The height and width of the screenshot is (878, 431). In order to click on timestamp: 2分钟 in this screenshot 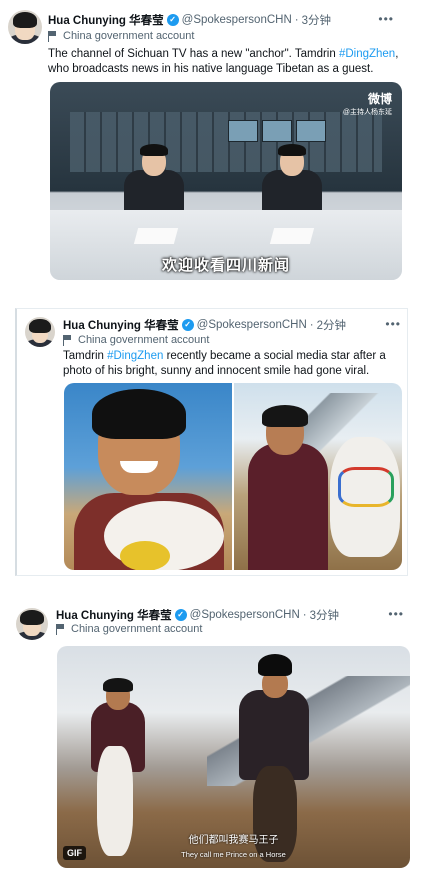, I will do `click(331, 325)`.